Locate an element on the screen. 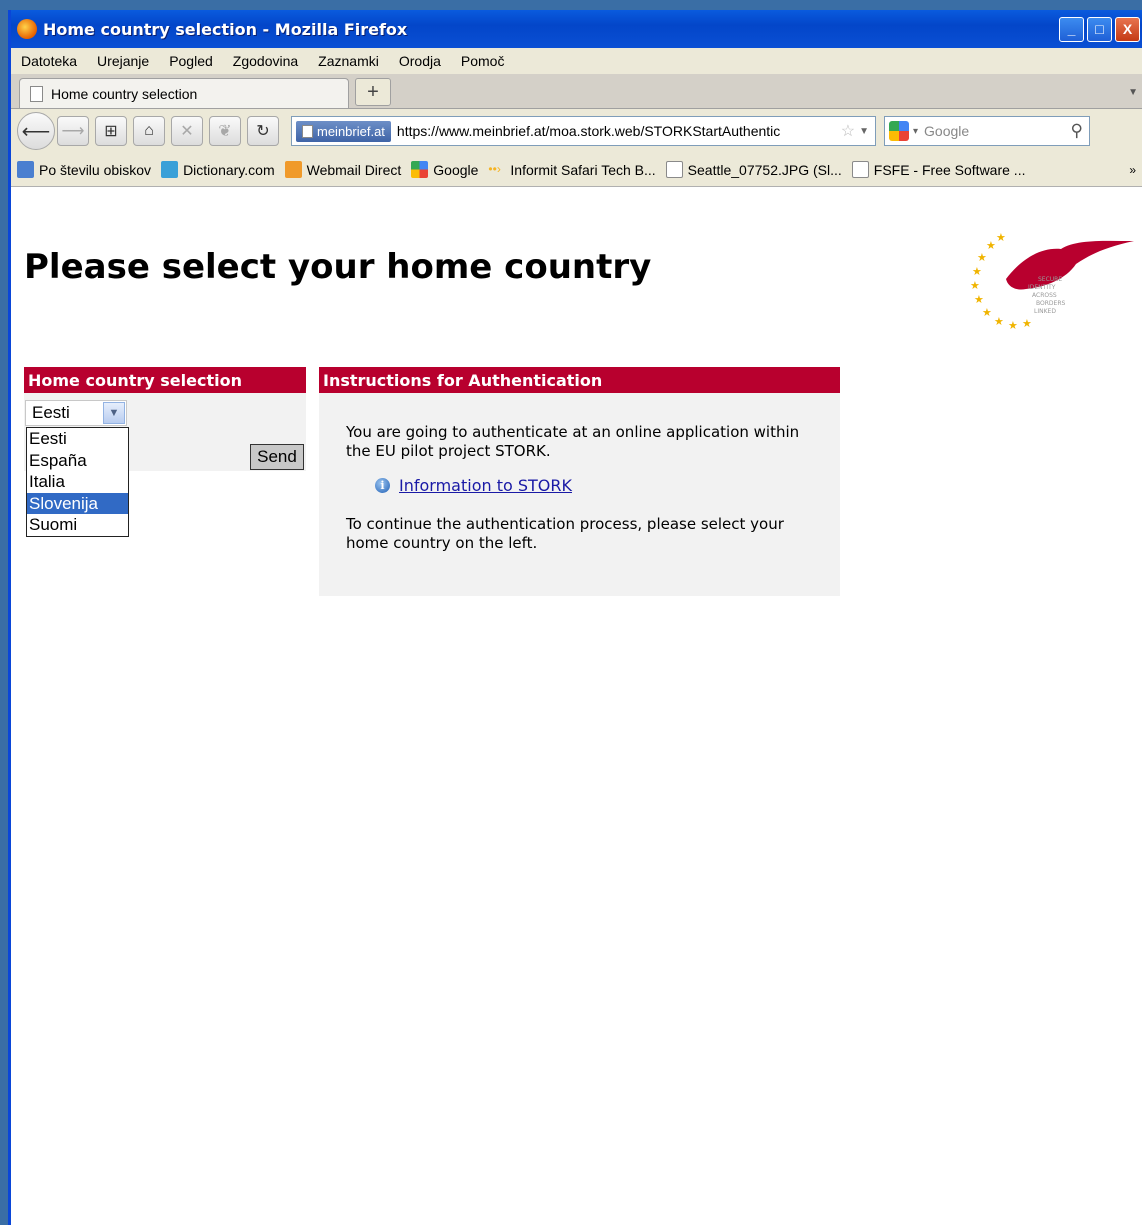 This screenshot has height=1225, width=1142. menu-datoteka: Datoteka is located at coordinates (49, 61).